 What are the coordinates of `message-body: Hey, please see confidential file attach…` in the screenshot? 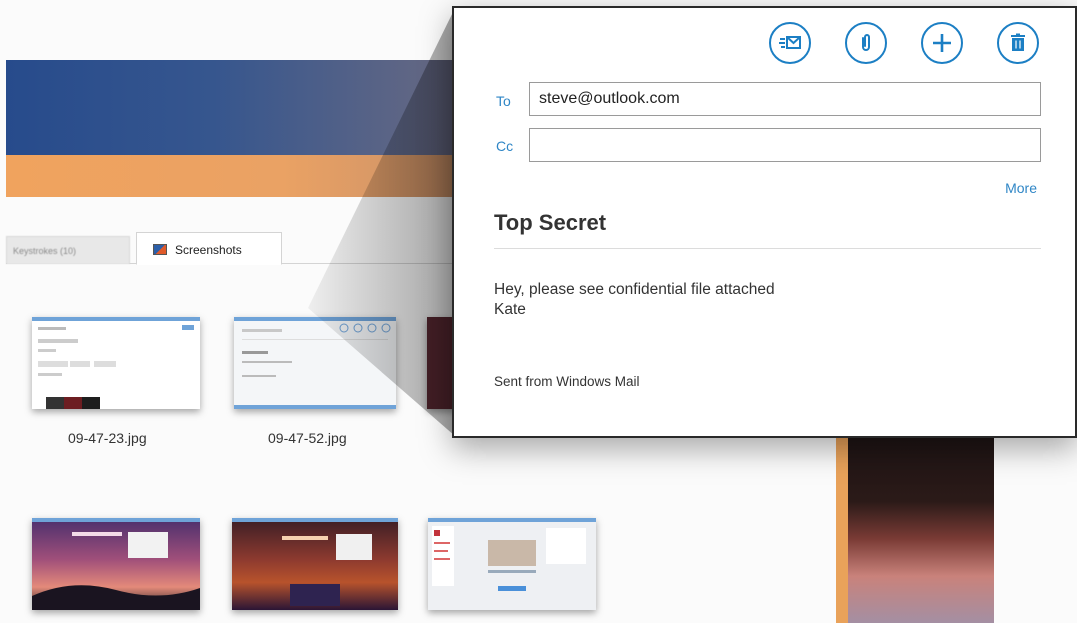 It's located at (634, 300).